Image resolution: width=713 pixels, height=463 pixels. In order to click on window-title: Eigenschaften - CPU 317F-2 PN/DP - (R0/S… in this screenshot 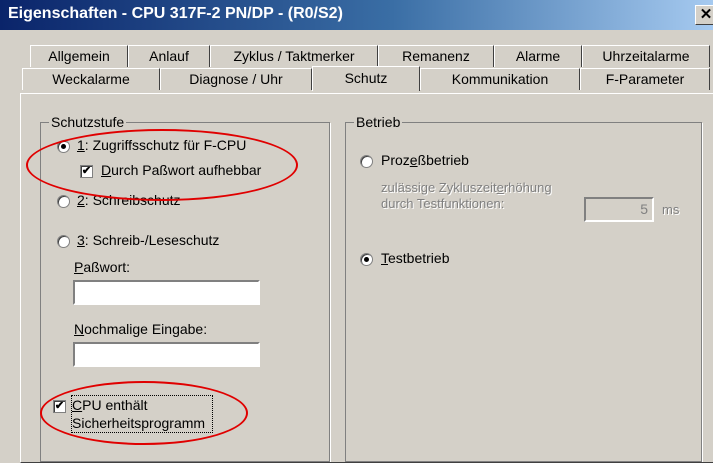, I will do `click(175, 13)`.